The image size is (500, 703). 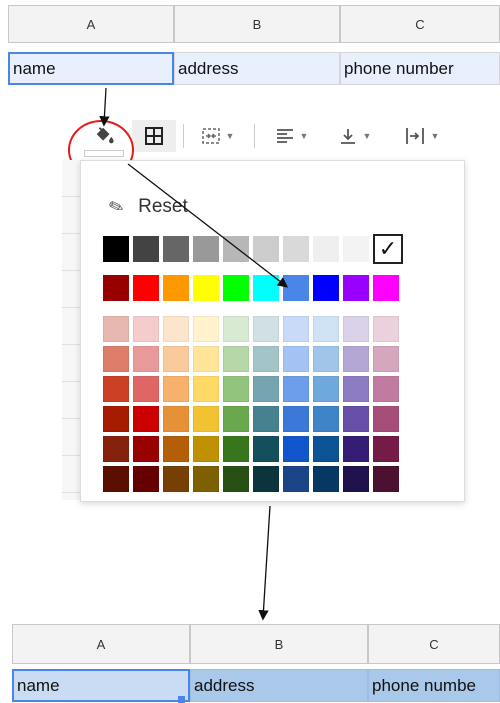 What do you see at coordinates (104, 107) in the screenshot?
I see `arrow-cell-to-fill` at bounding box center [104, 107].